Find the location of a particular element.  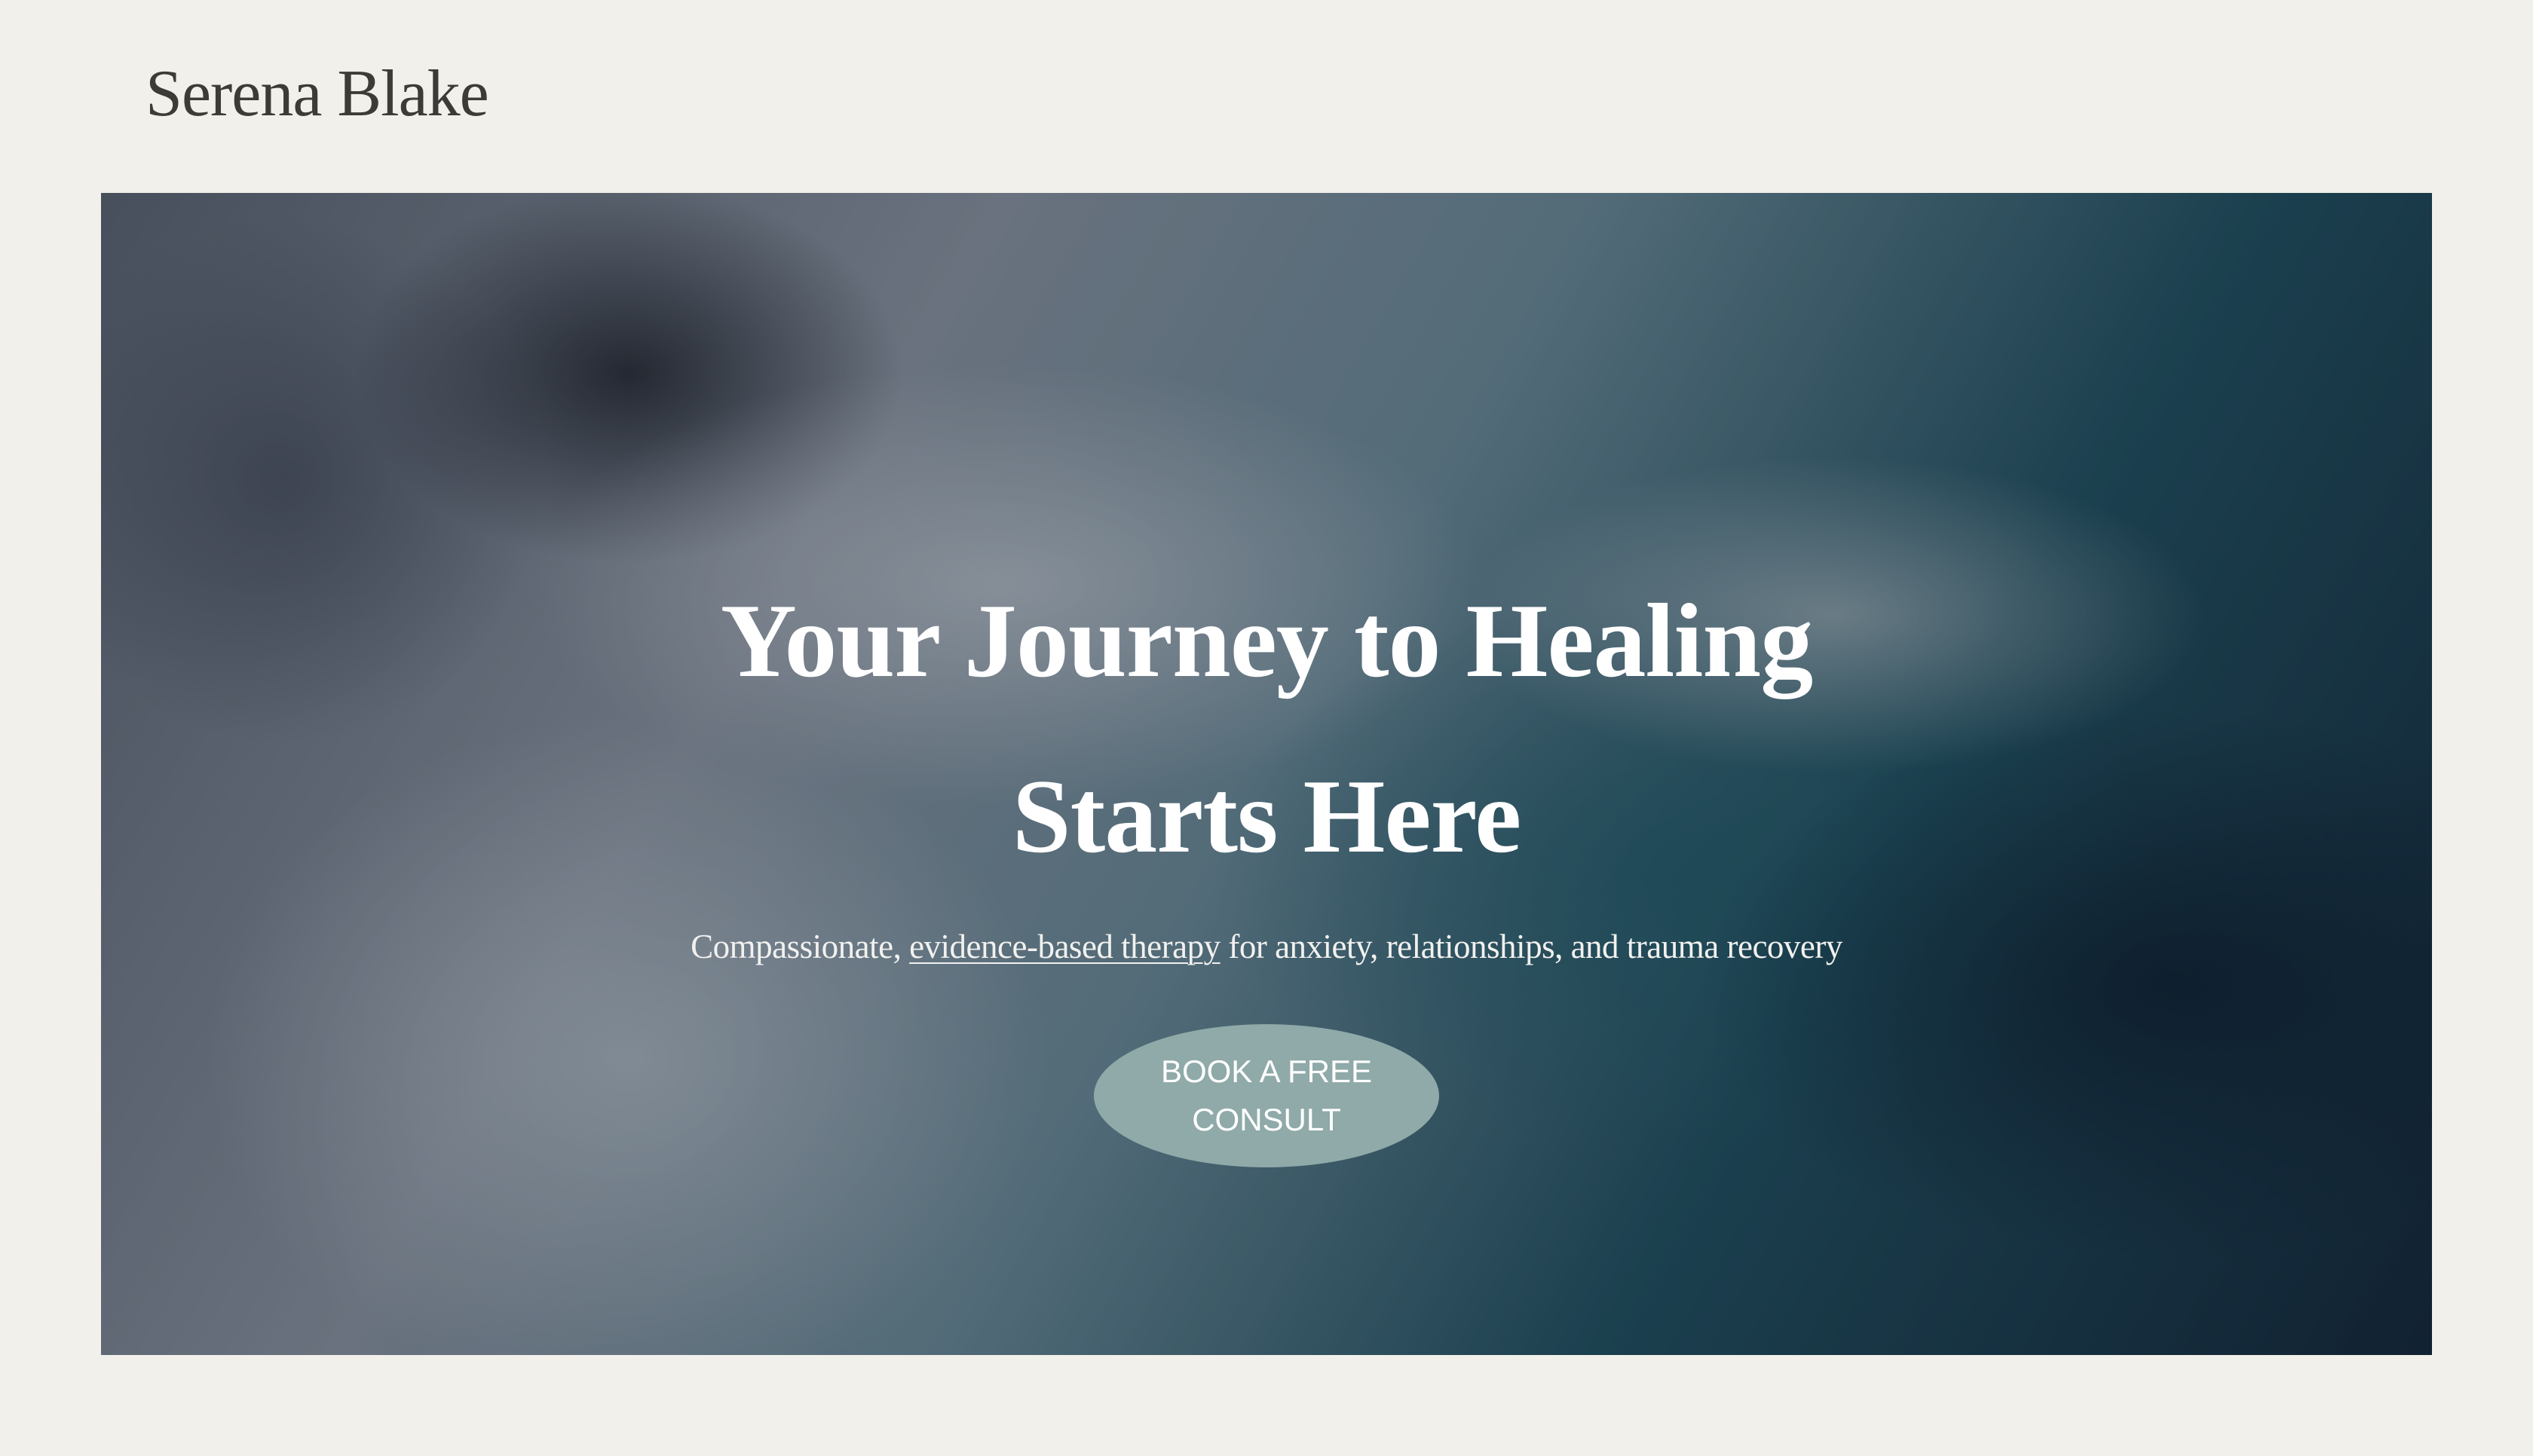

tagline-text-before: Compassionate, is located at coordinates (800, 946).